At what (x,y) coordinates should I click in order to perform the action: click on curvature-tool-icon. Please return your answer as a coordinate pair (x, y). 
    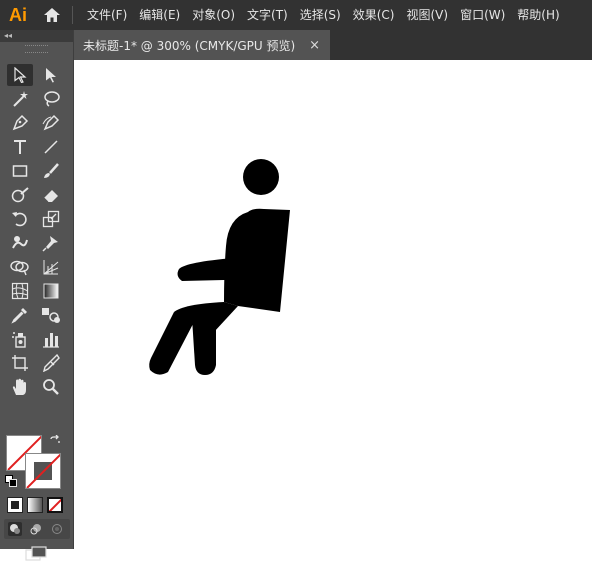
    Looking at the image, I should click on (51, 123).